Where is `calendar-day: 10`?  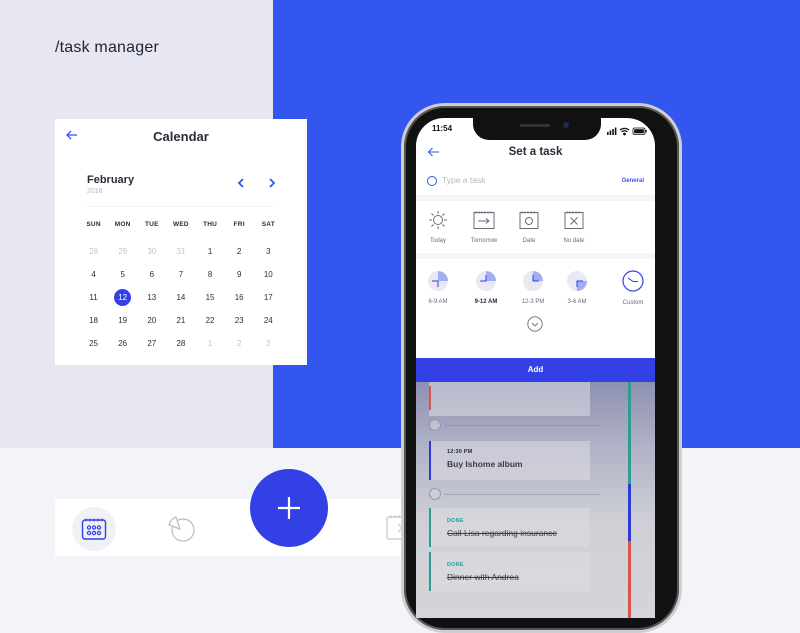
calendar-day: 10 is located at coordinates (268, 274).